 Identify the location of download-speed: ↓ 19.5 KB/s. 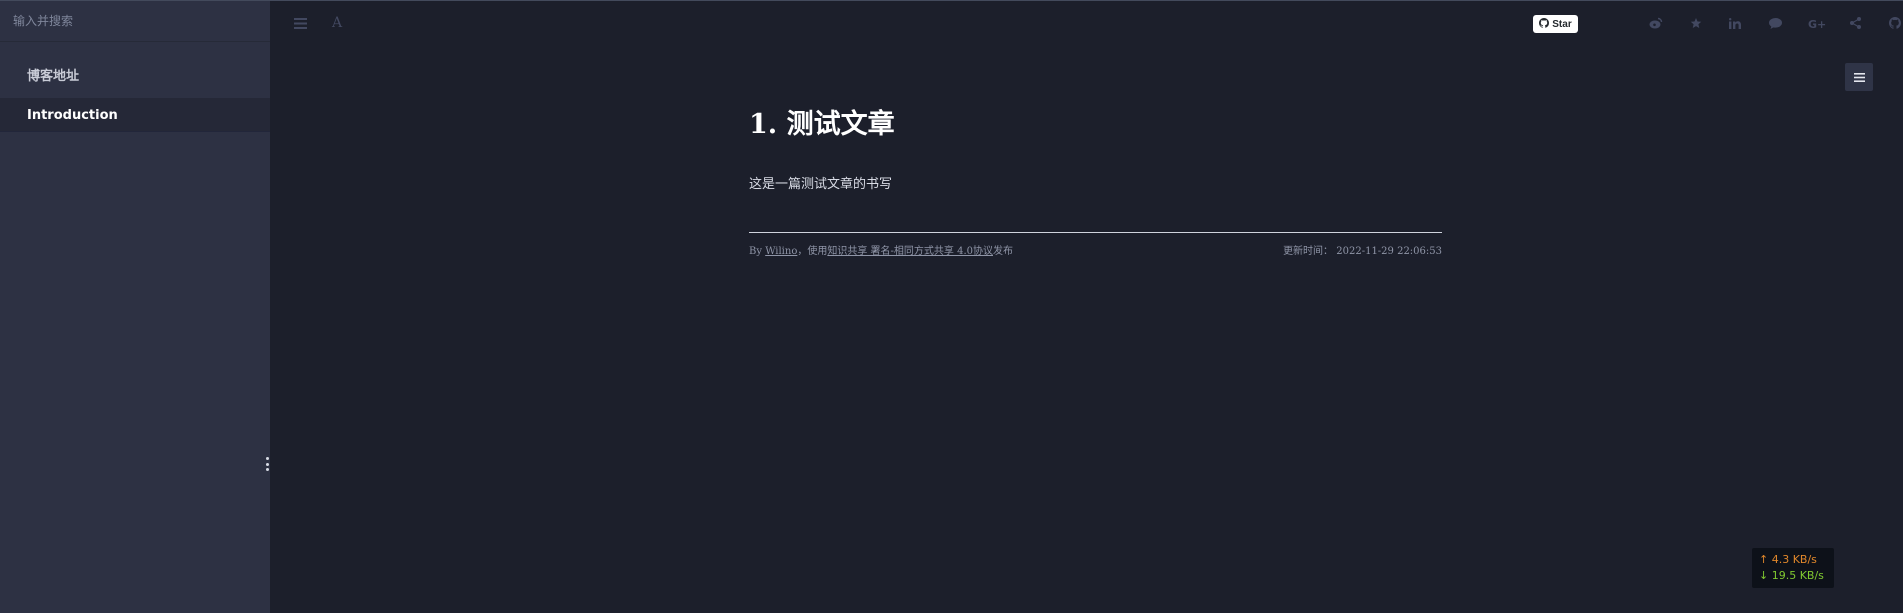
(1791, 575).